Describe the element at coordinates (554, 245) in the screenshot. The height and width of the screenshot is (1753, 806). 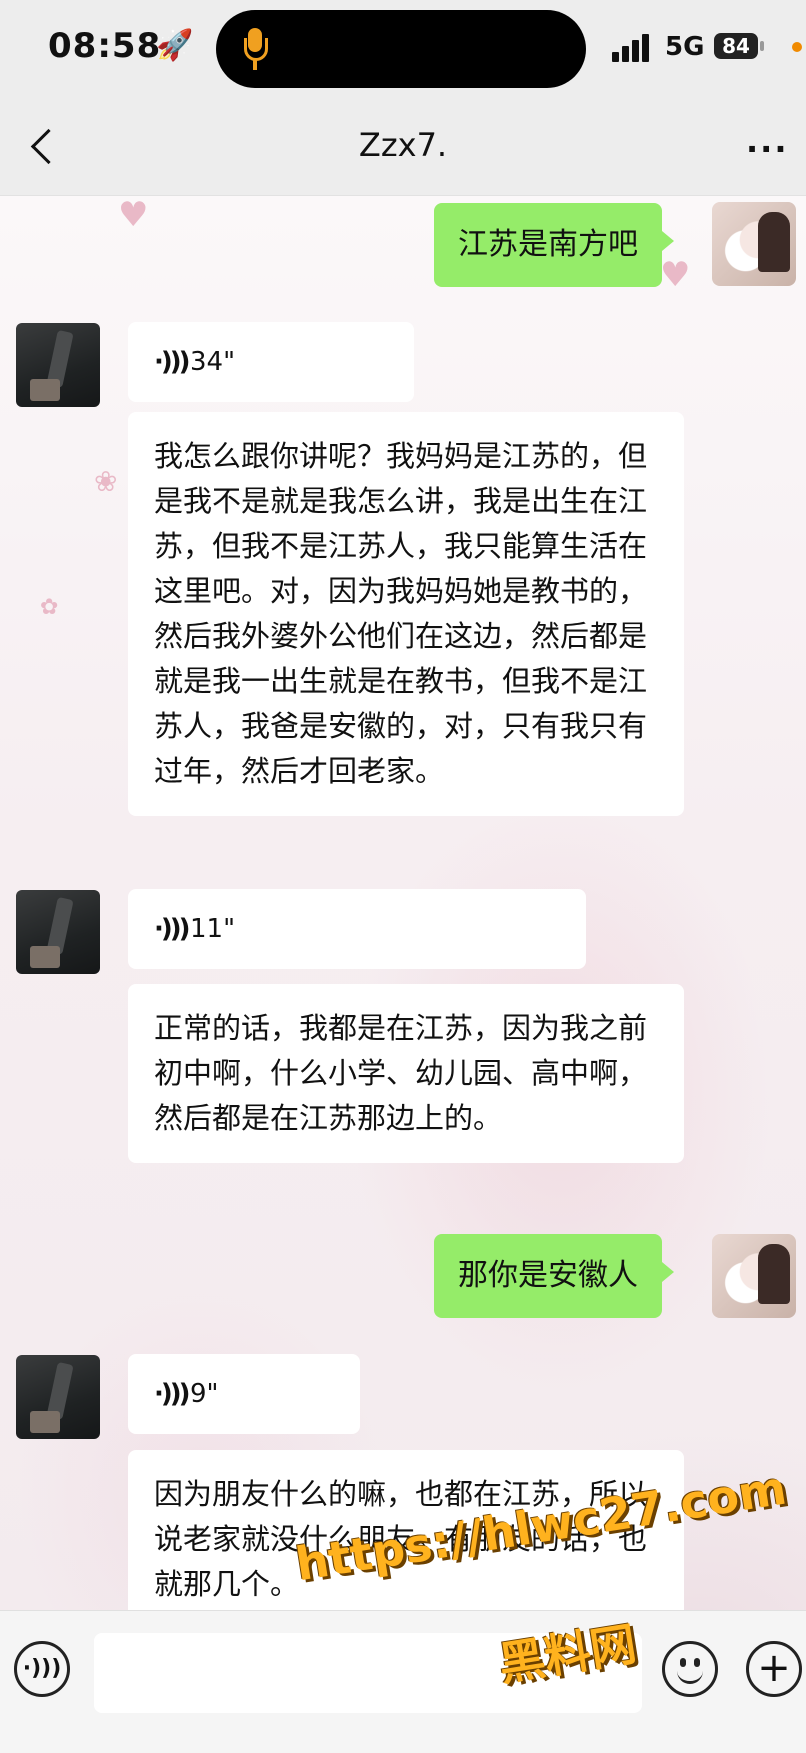
I see `sent-message-bubble: 江苏是南方吧` at that location.